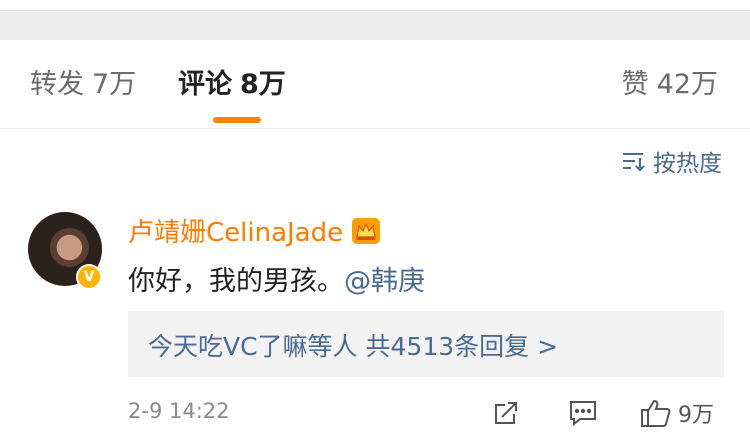 The image size is (750, 434). What do you see at coordinates (687, 84) in the screenshot?
I see `tab-like-count: 42万` at bounding box center [687, 84].